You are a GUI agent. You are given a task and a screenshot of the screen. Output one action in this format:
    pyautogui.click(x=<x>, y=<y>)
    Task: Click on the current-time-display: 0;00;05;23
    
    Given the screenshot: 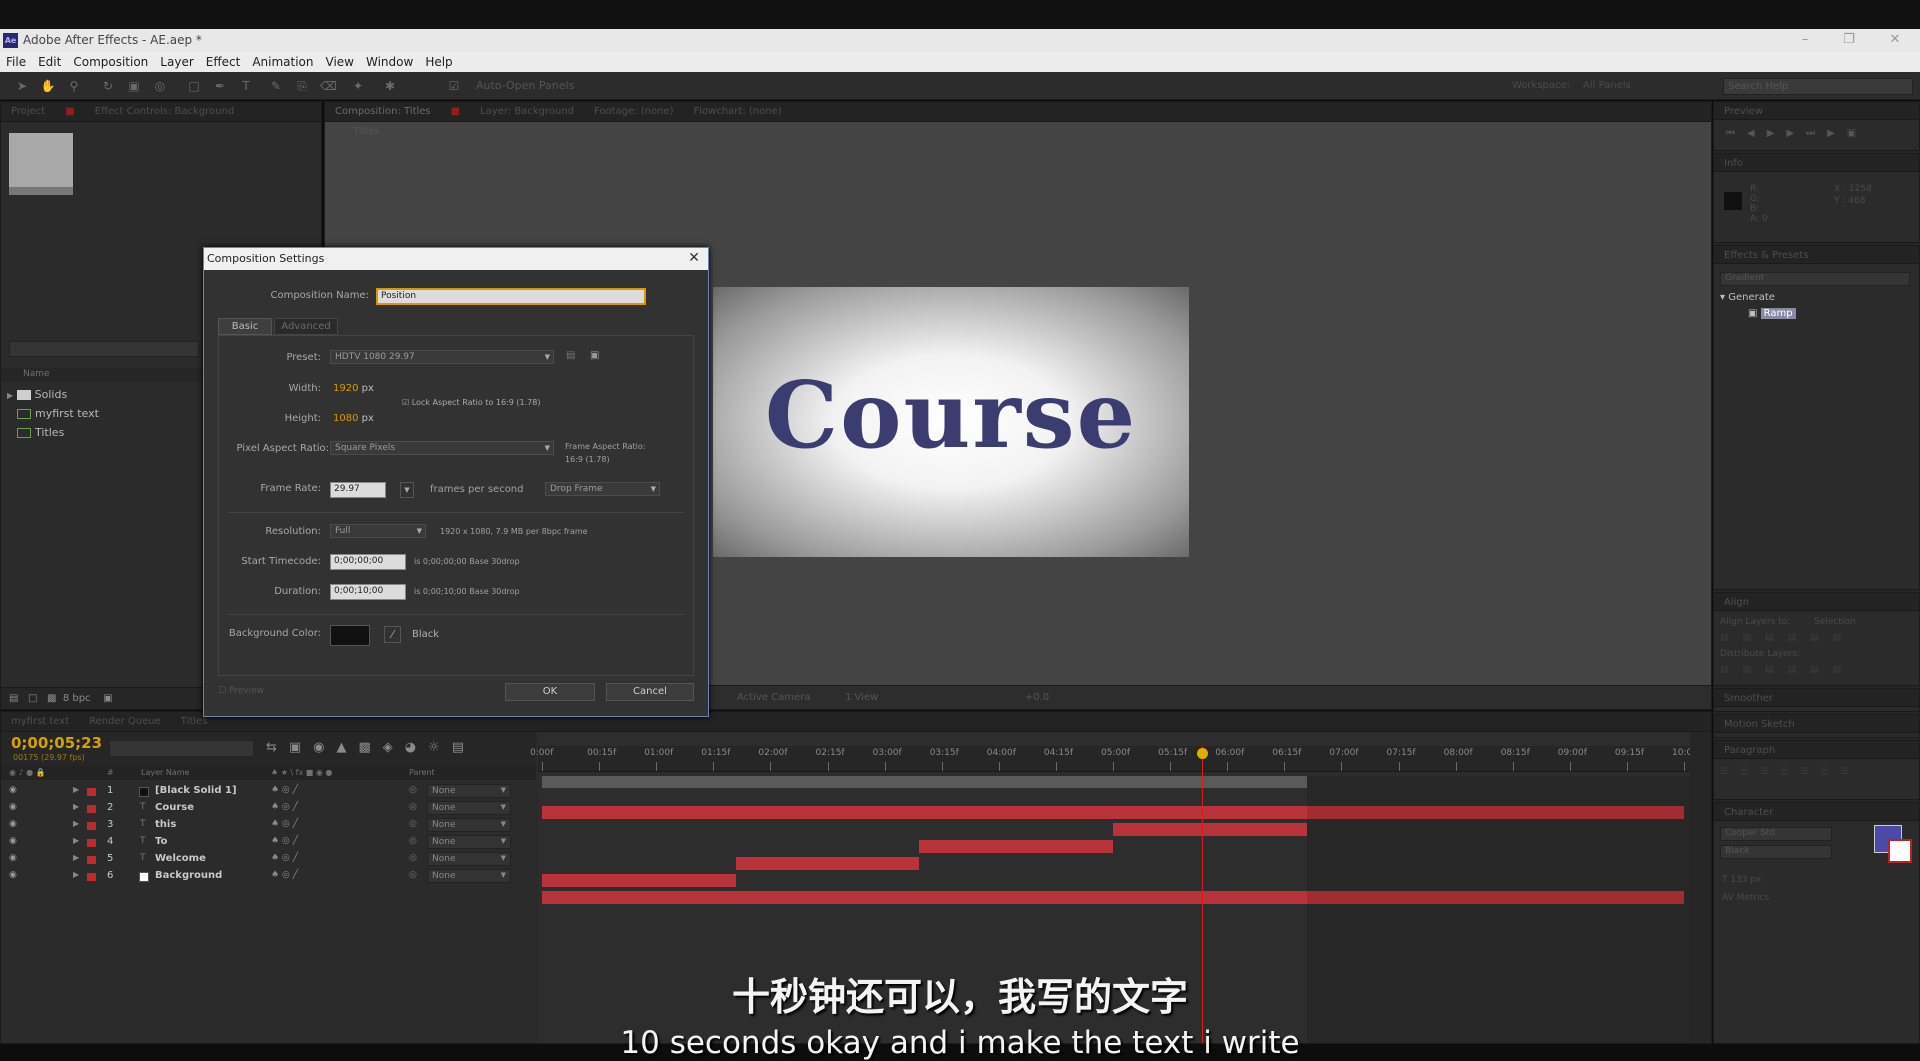 What is the action you would take?
    pyautogui.click(x=56, y=743)
    